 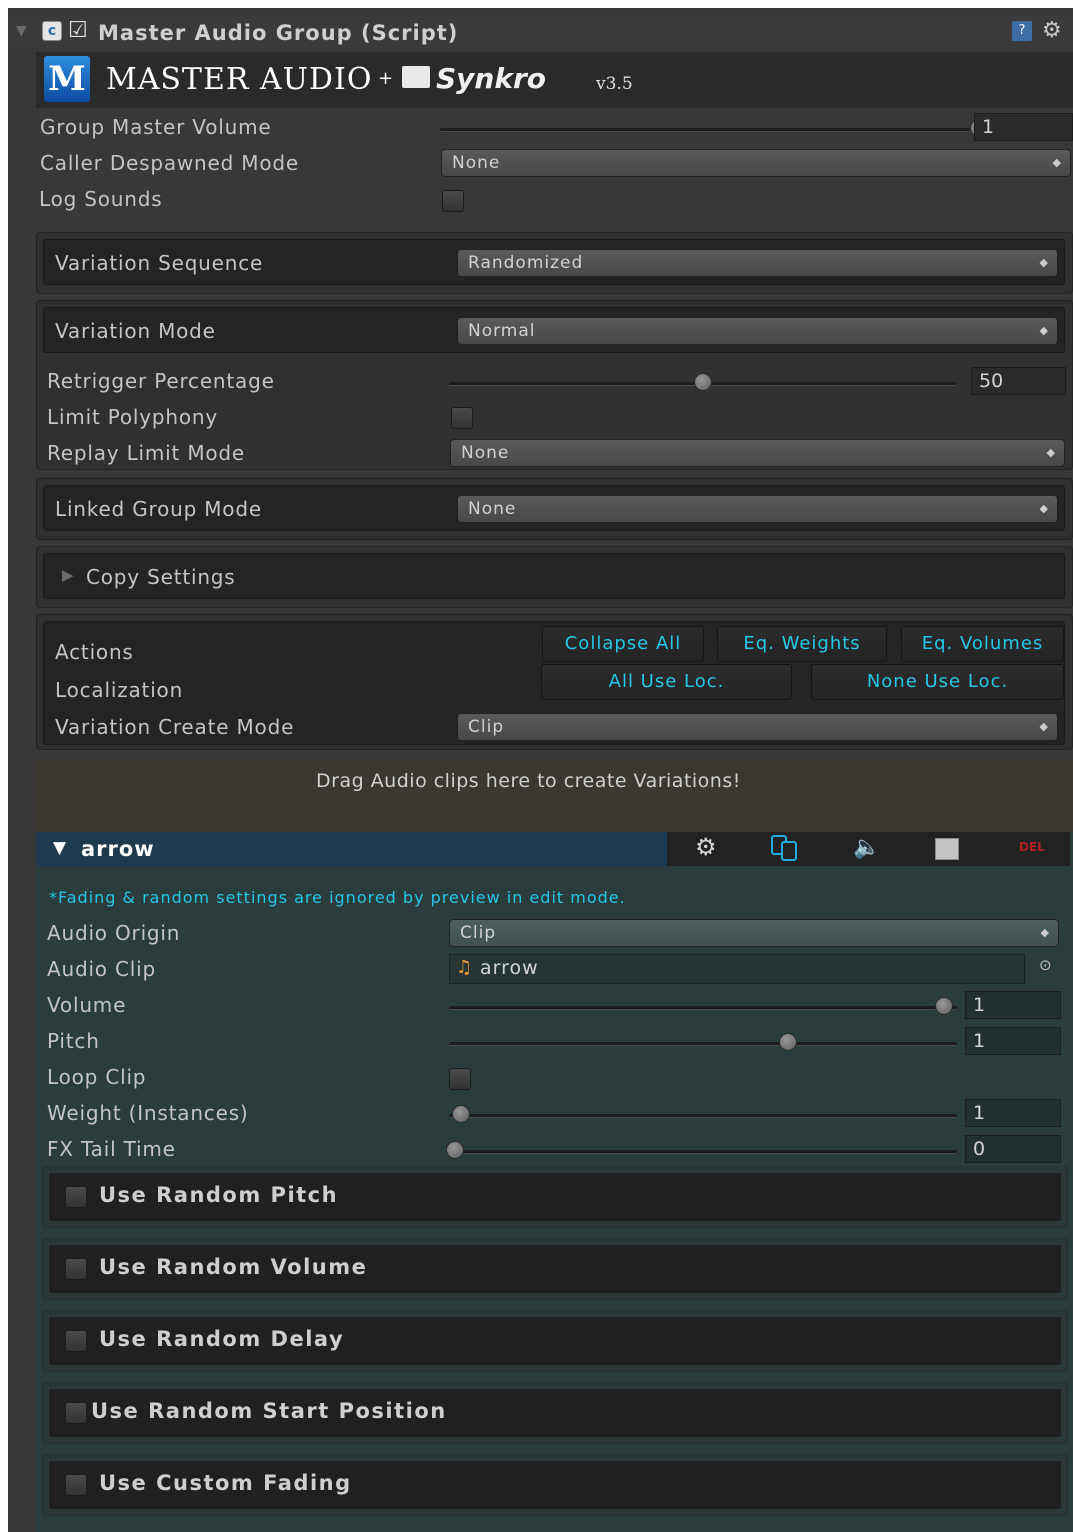 What do you see at coordinates (76, 1269) in the screenshot?
I see `random-volume-checkbox` at bounding box center [76, 1269].